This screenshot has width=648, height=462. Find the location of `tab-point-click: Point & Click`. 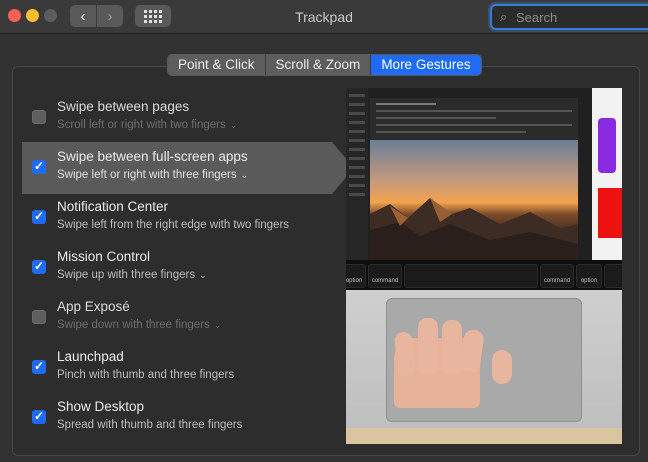

tab-point-click: Point & Click is located at coordinates (217, 65).